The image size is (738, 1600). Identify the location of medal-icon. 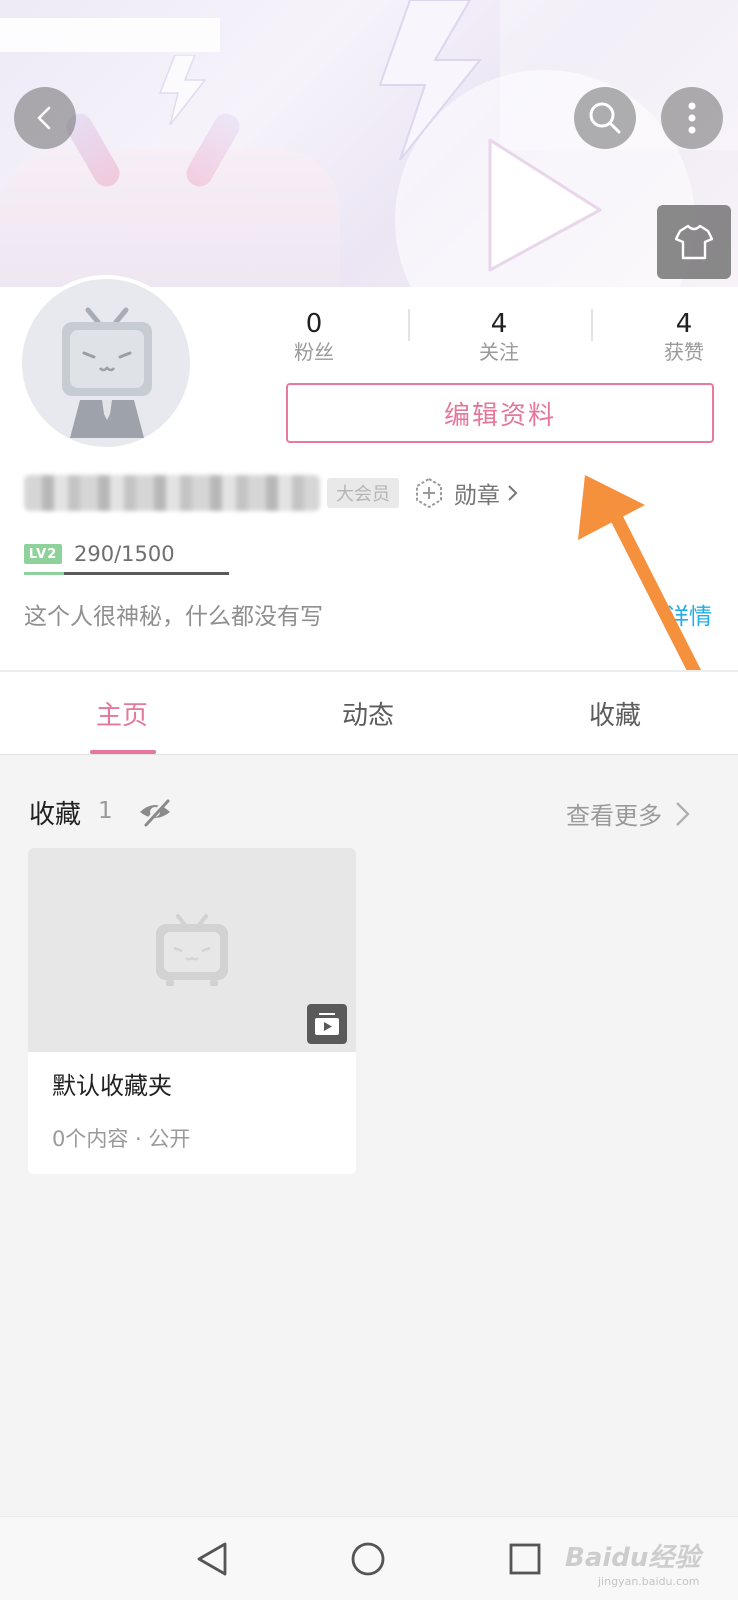
(429, 493).